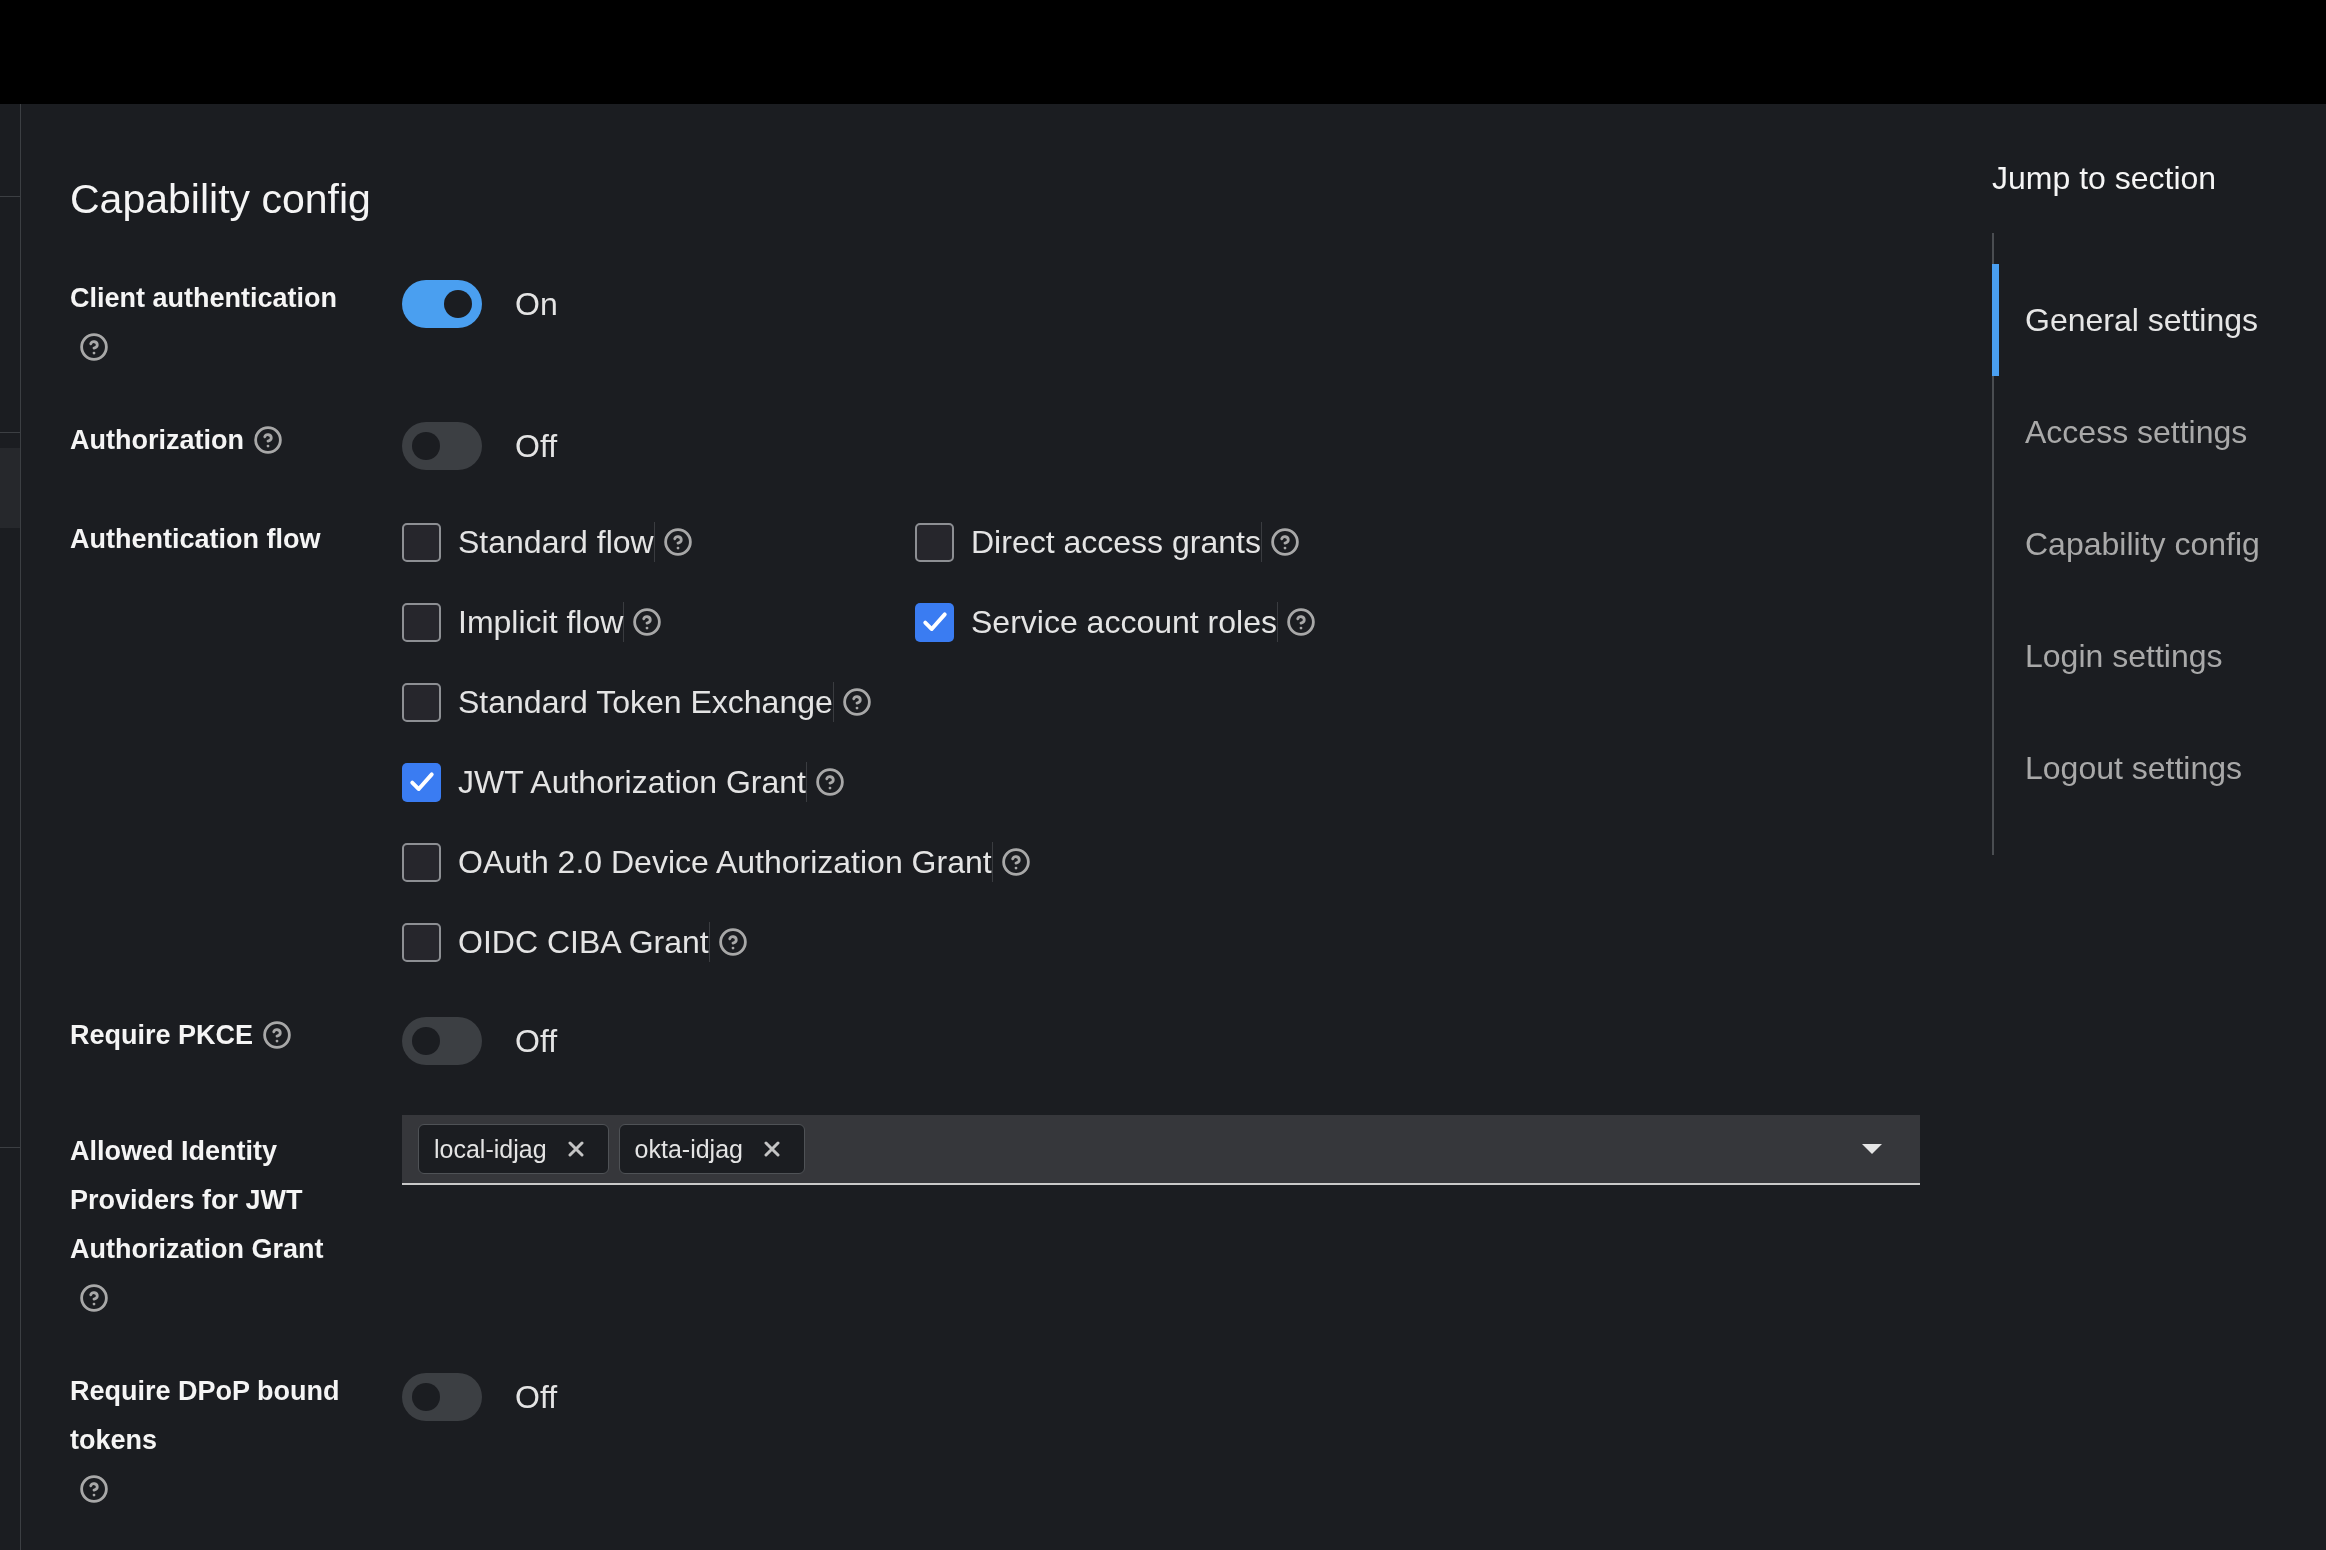 This screenshot has width=2326, height=1550. Describe the element at coordinates (2120, 432) in the screenshot. I see `jump-nav-link: Access settings` at that location.